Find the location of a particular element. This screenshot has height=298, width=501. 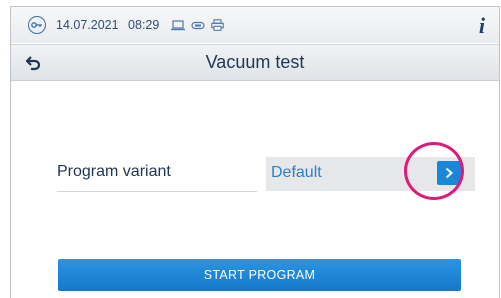

printer-icon is located at coordinates (218, 25).